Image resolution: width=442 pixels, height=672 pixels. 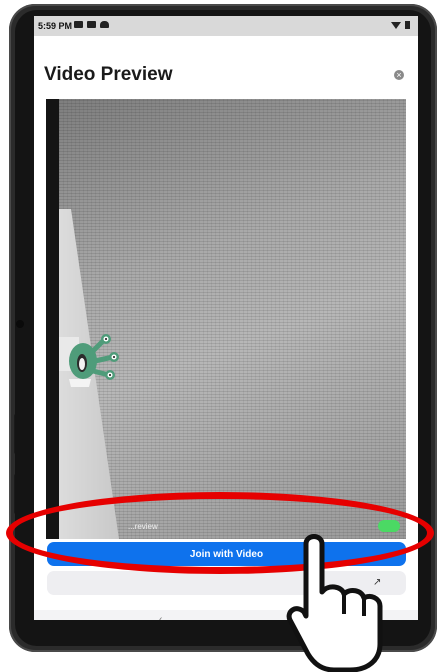 I want to click on toy-figure-image, so click(x=89, y=360).